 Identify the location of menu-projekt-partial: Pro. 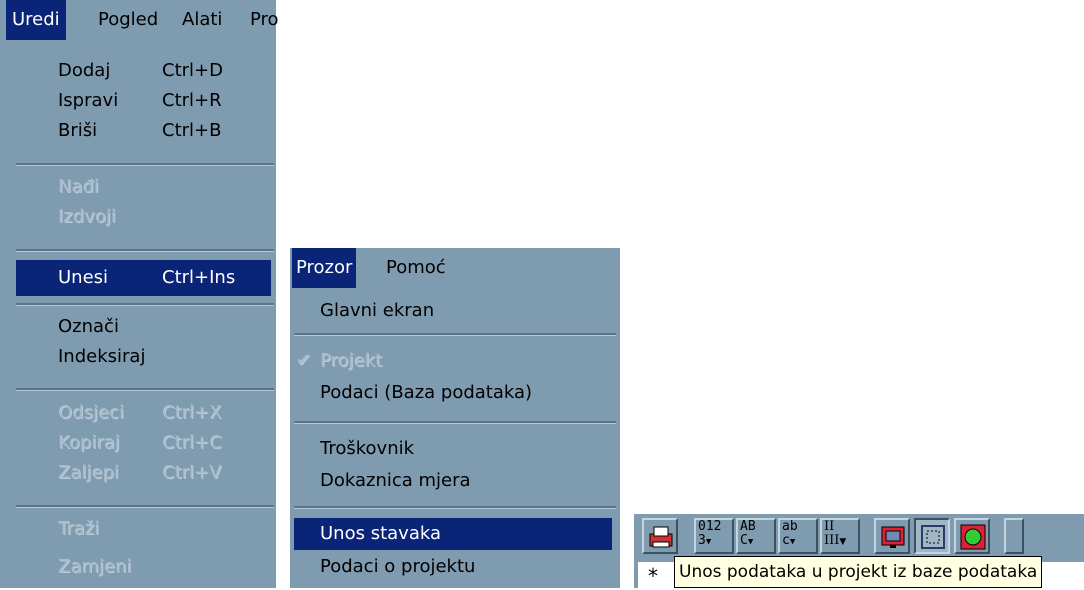
(264, 20).